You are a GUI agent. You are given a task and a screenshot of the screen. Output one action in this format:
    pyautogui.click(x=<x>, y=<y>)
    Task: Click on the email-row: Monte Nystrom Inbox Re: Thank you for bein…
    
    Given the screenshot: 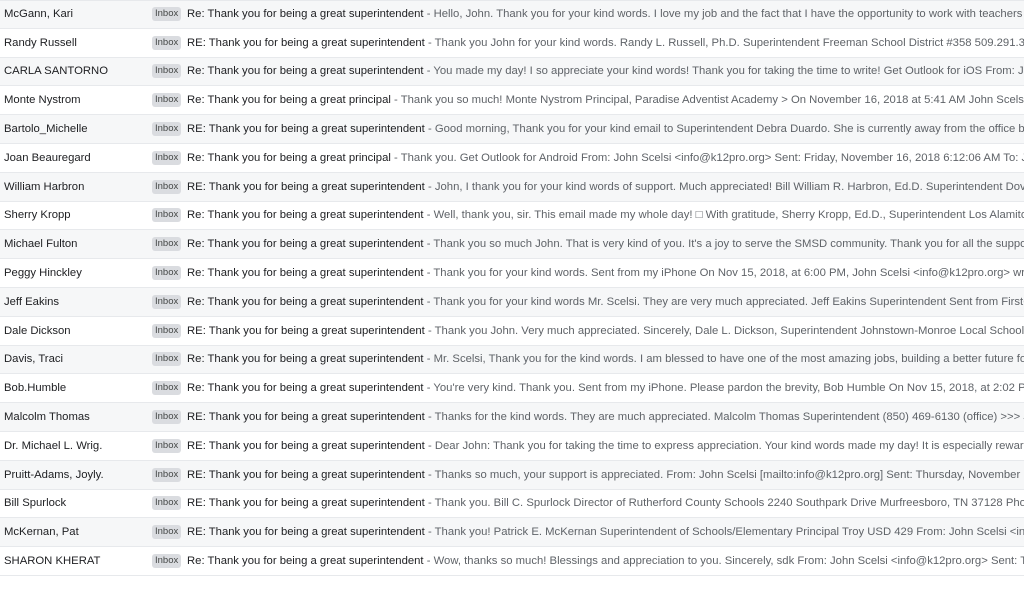 What is the action you would take?
    pyautogui.click(x=512, y=101)
    